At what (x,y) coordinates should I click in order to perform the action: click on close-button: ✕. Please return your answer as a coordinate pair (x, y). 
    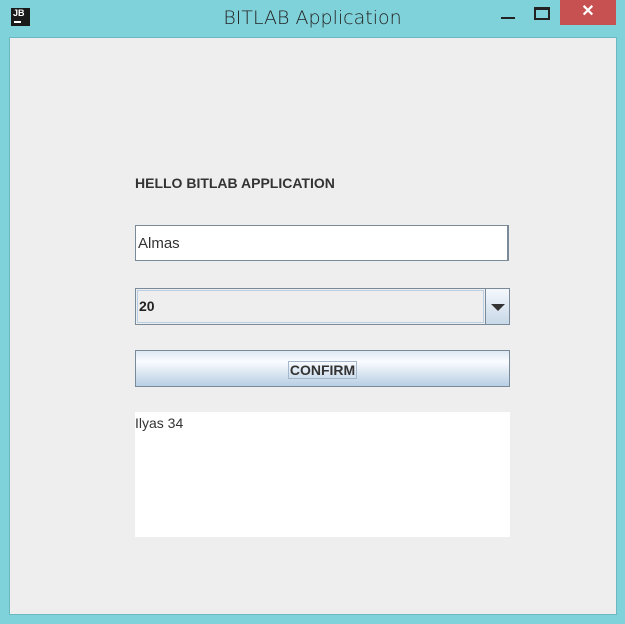
    Looking at the image, I should click on (588, 12).